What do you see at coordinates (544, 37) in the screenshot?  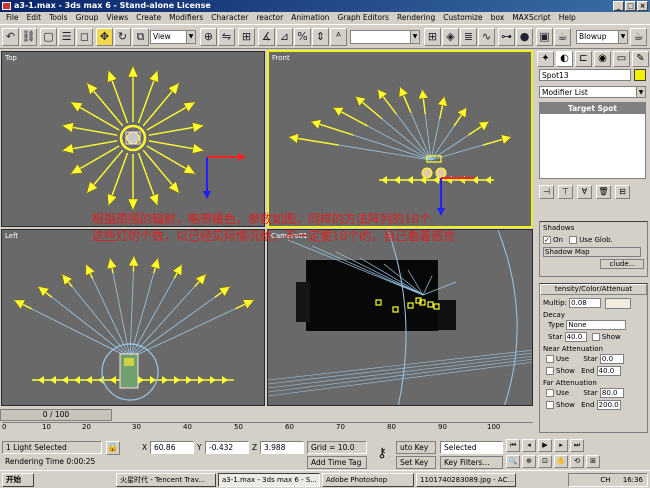 I see `render-scene-icon: ▣` at bounding box center [544, 37].